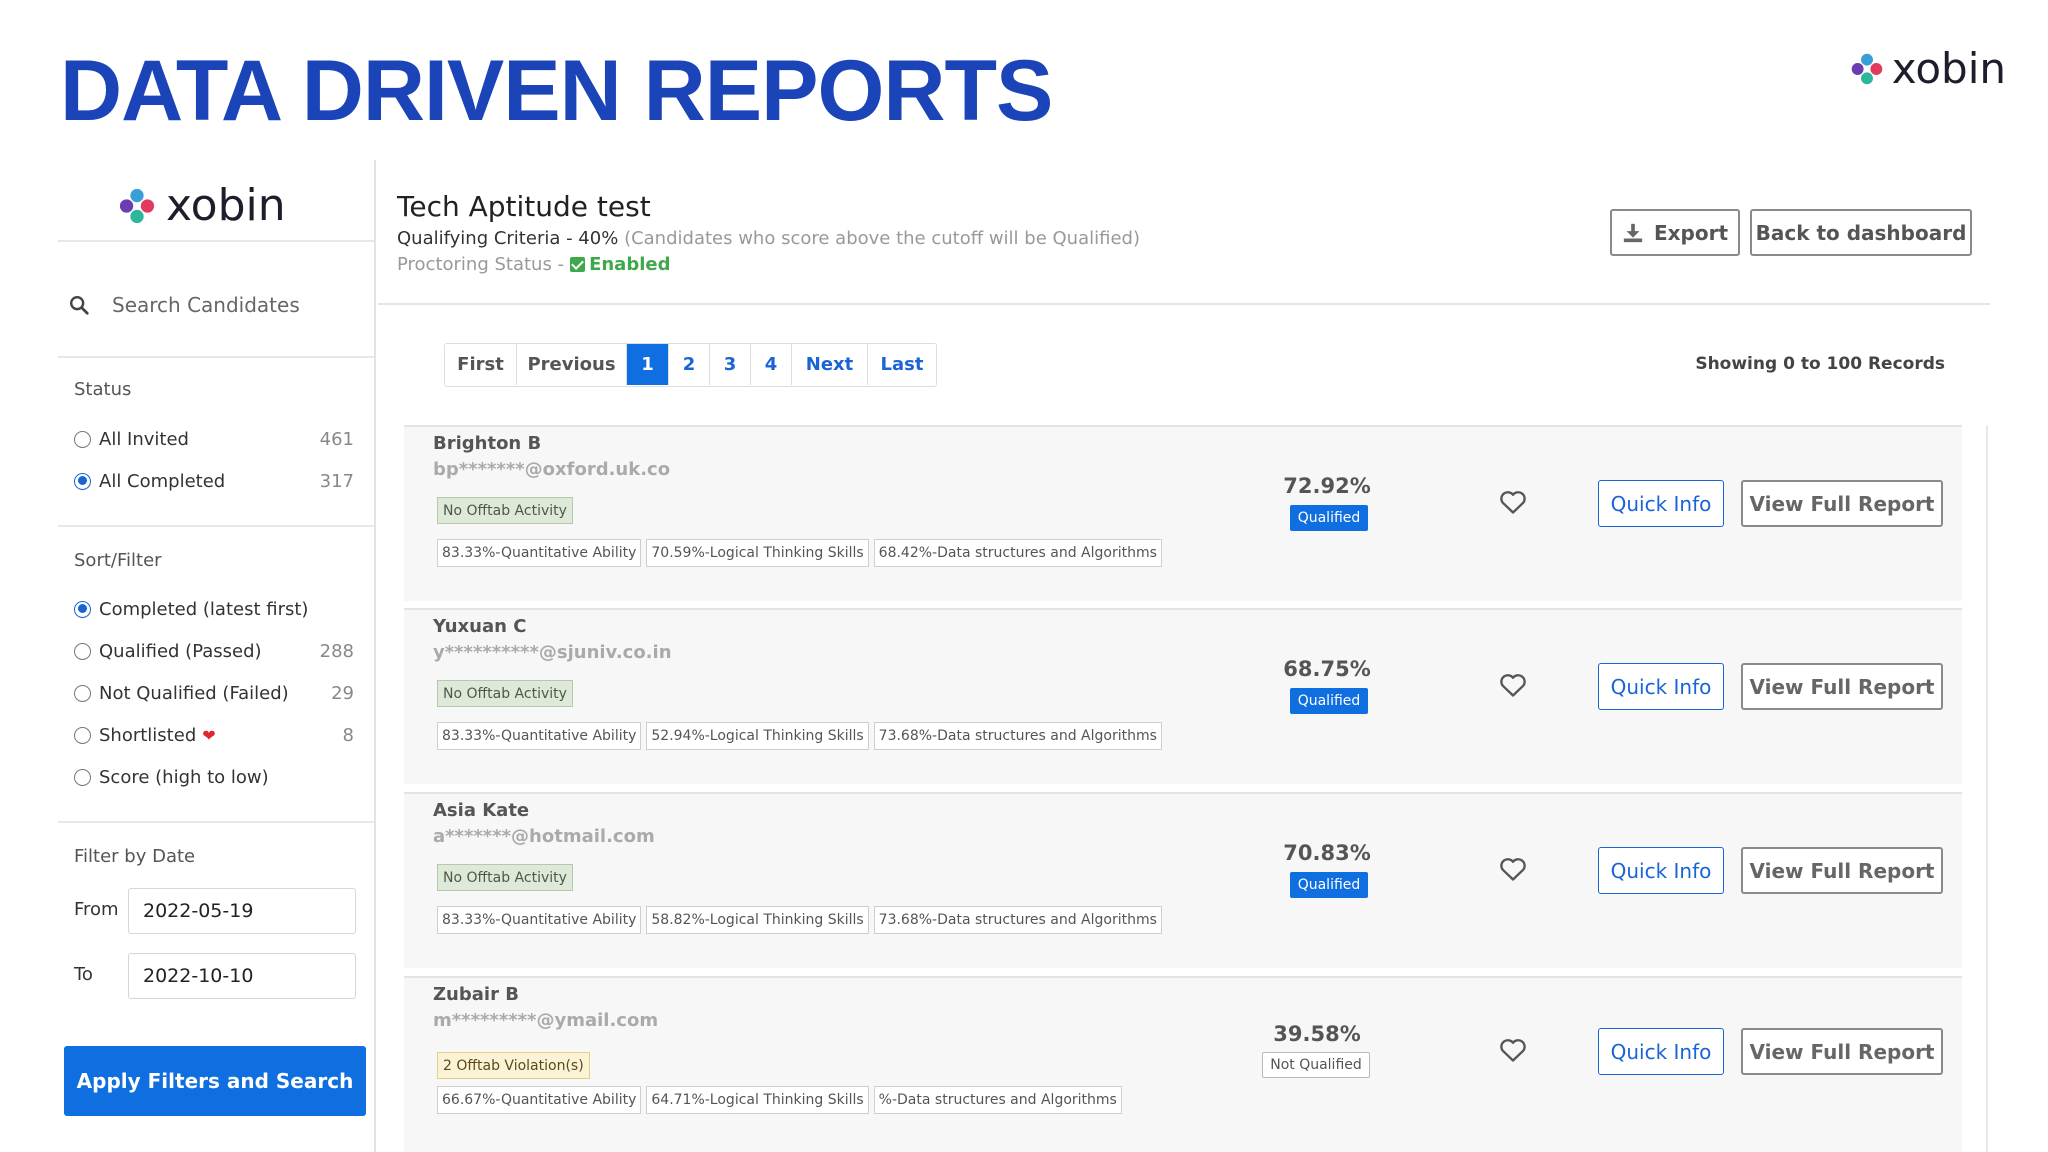 The image size is (2048, 1152). What do you see at coordinates (1327, 669) in the screenshot?
I see `candidate-score: 68.75%` at bounding box center [1327, 669].